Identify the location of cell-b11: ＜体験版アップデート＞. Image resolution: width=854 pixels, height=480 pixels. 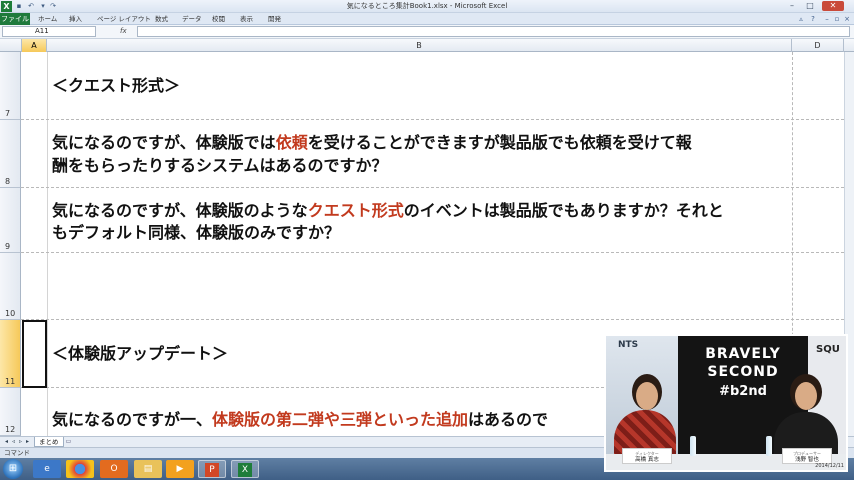
(140, 353).